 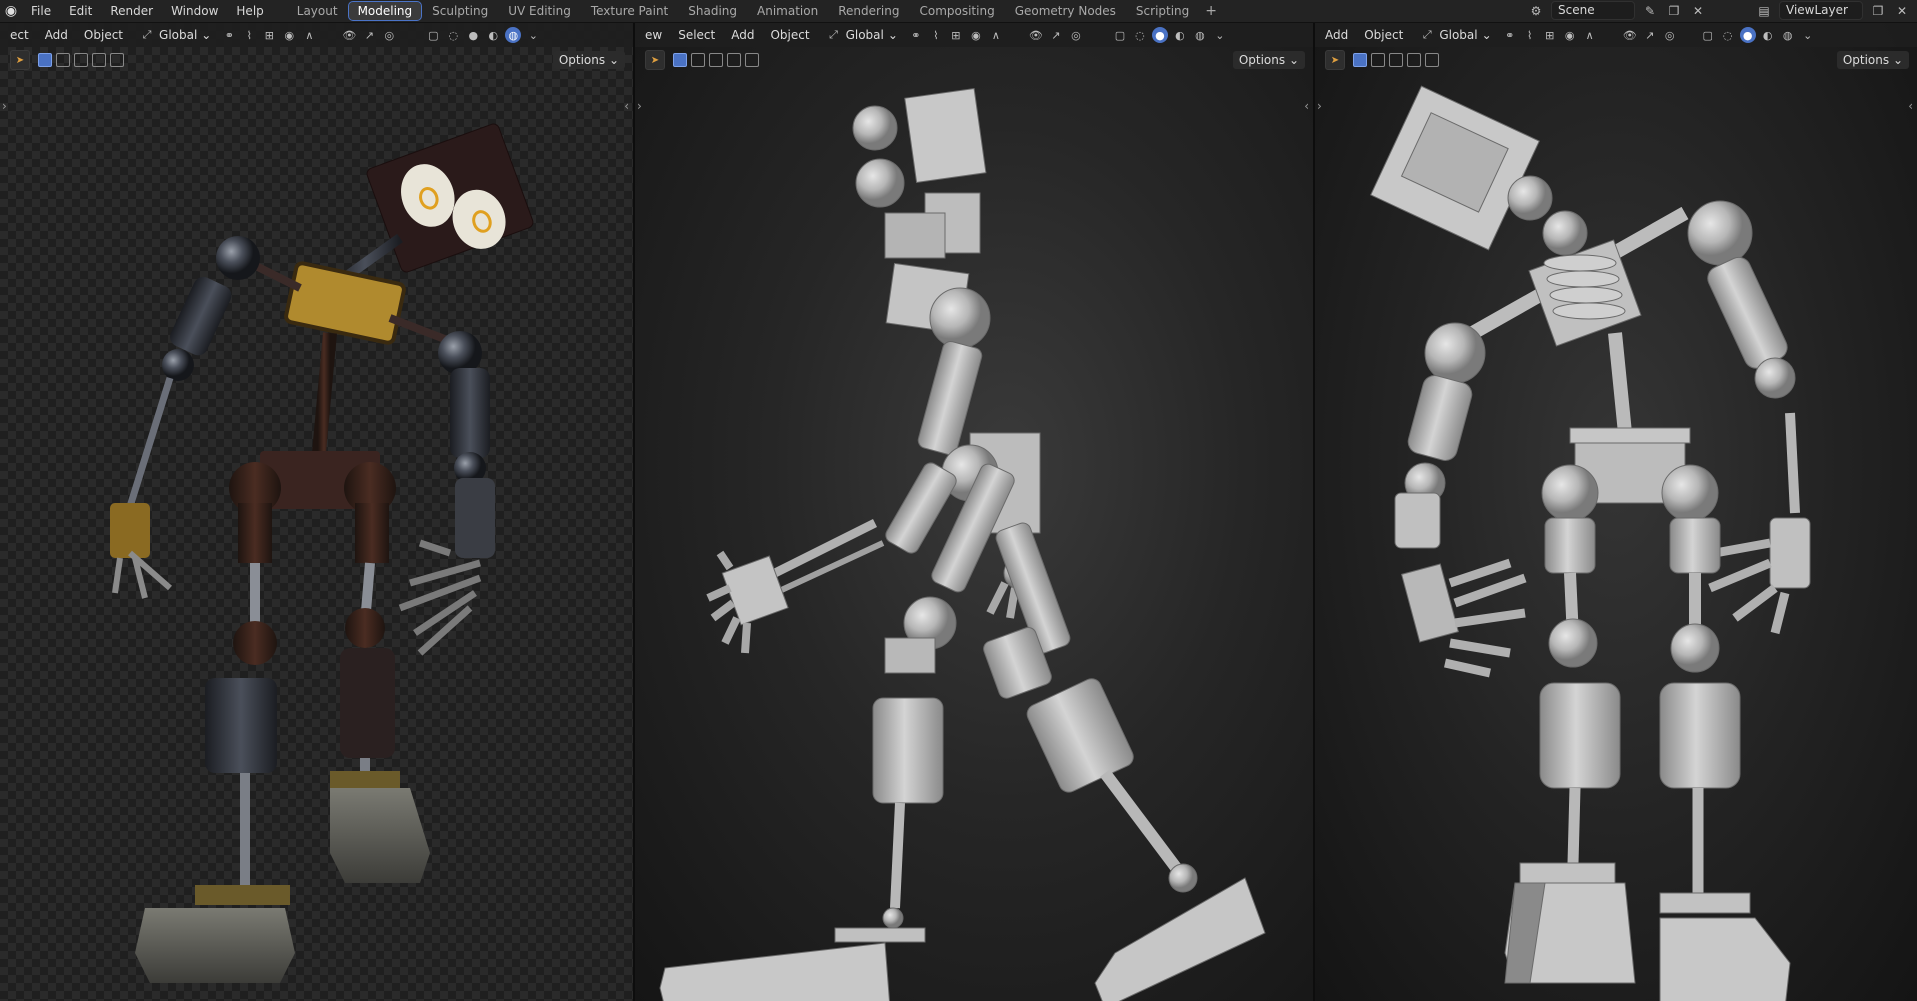 I want to click on tab-compositing: Compositing, so click(x=956, y=11).